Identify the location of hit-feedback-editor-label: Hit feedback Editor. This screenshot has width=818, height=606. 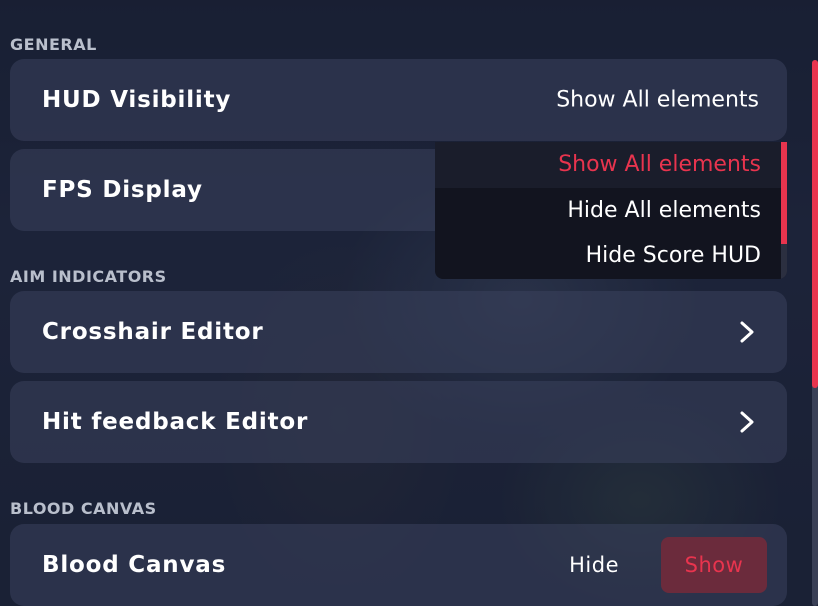
(175, 422).